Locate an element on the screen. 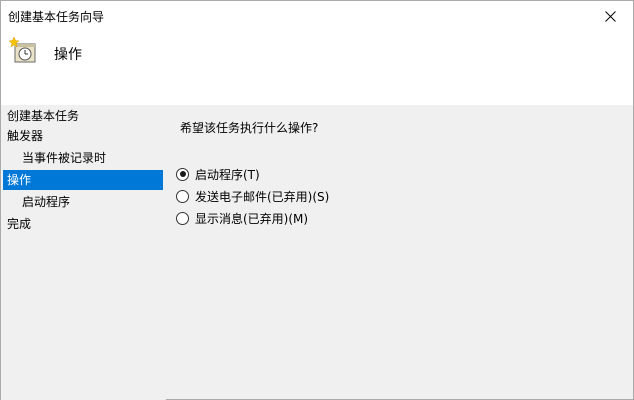 The width and height of the screenshot is (634, 400). sidebar-item-start-program: 启动程序 is located at coordinates (83, 202).